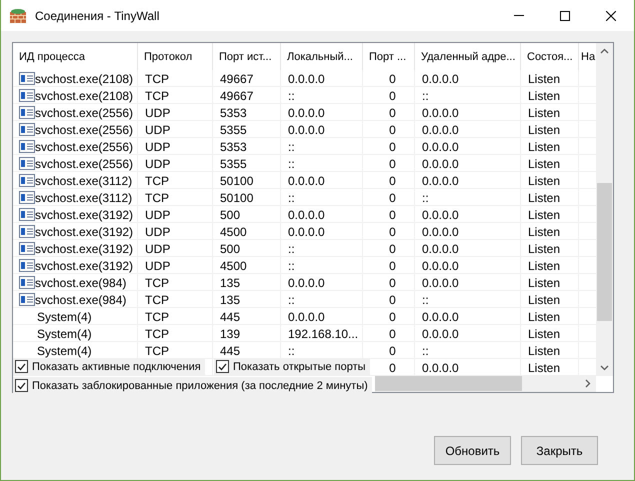 The width and height of the screenshot is (635, 481). I want to click on table-cell: 50100, so click(237, 197).